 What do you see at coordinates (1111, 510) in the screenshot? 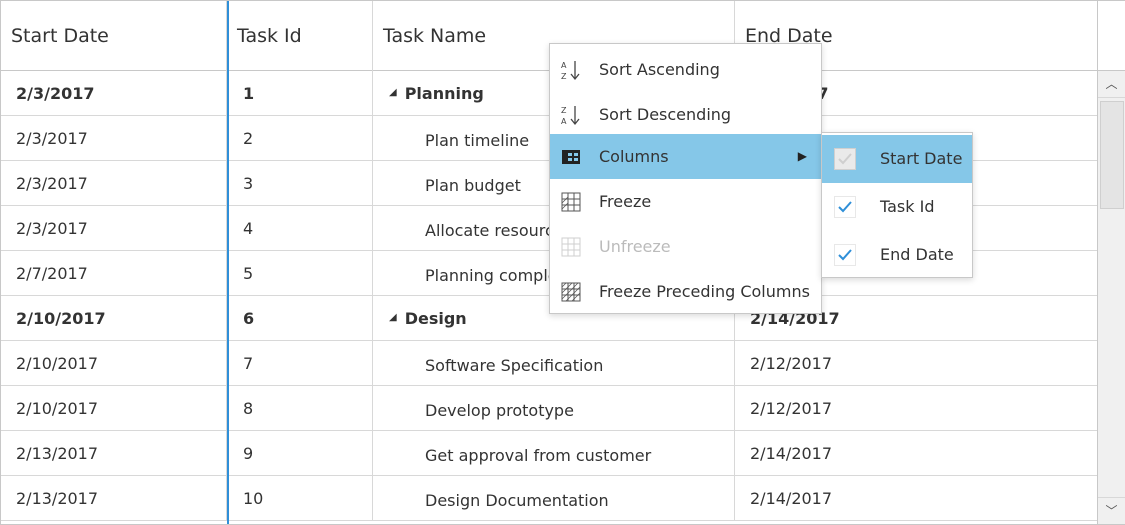
I see `scroll-down-icon: ﹀` at bounding box center [1111, 510].